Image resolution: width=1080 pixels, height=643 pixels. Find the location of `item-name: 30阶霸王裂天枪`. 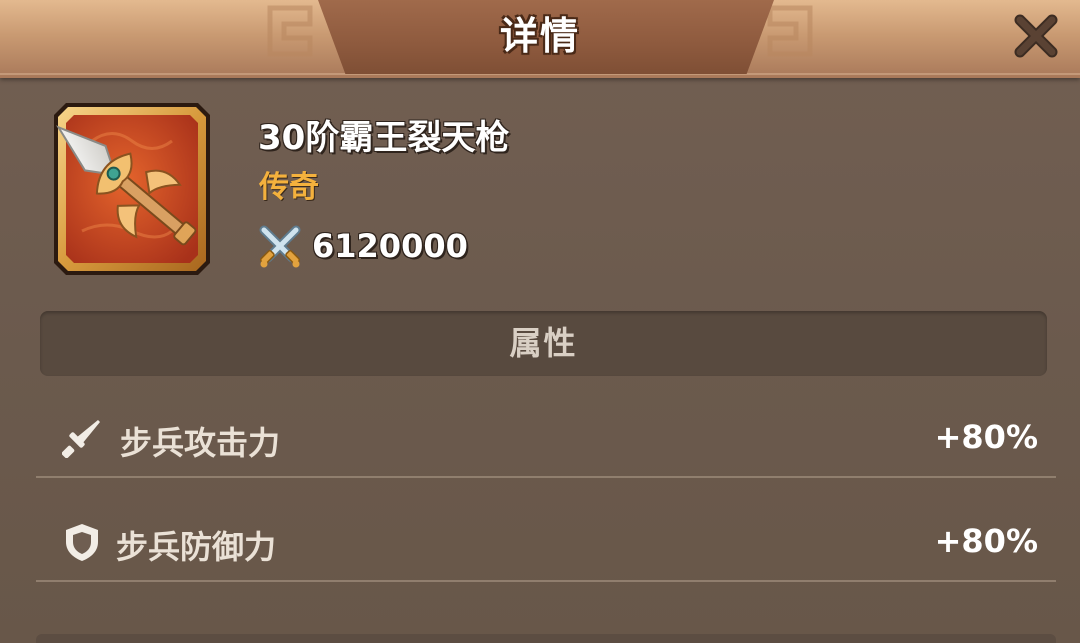

item-name: 30阶霸王裂天枪 is located at coordinates (384, 138).